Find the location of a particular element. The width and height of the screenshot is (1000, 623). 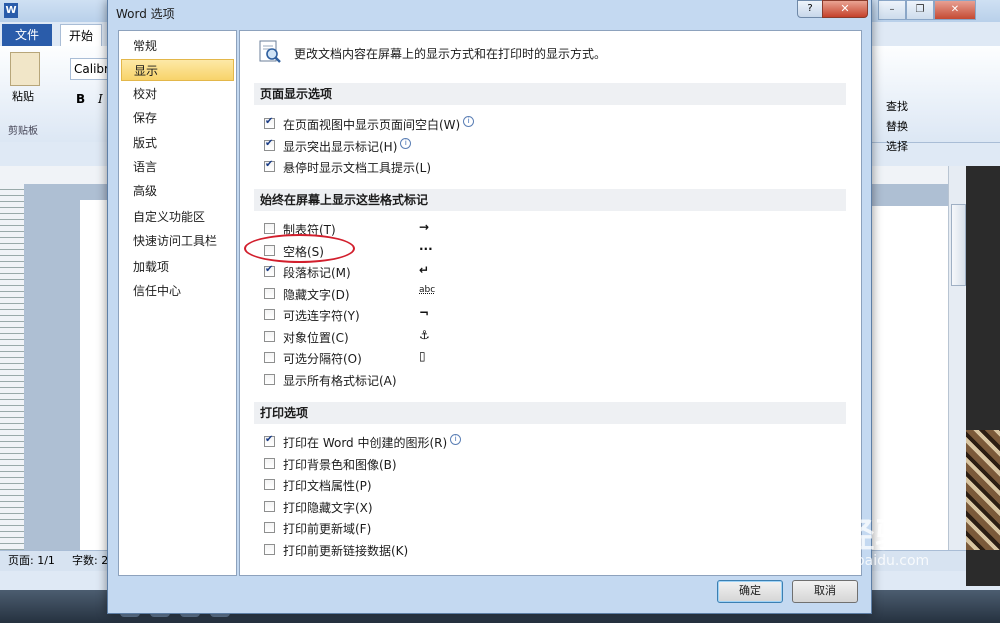

replace-button: 替换 is located at coordinates (897, 126).